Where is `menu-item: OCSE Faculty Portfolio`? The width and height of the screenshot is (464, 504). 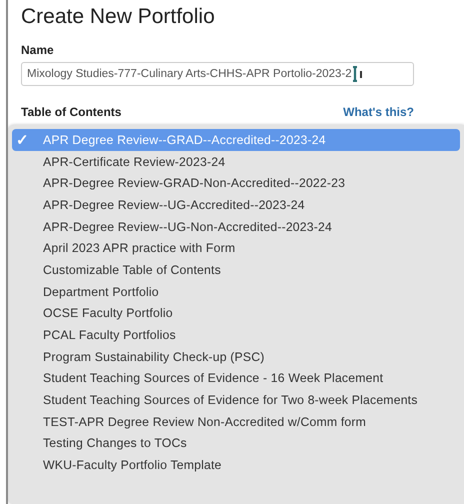
menu-item: OCSE Faculty Portfolio is located at coordinates (236, 313).